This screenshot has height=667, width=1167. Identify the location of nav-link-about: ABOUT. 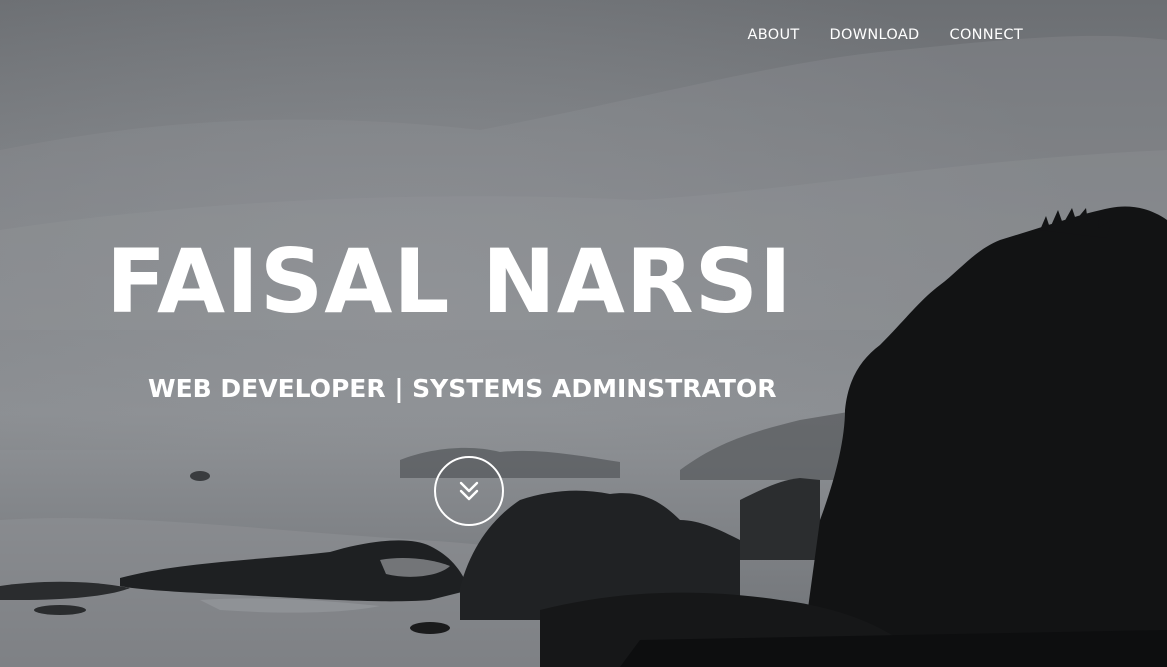
(774, 35).